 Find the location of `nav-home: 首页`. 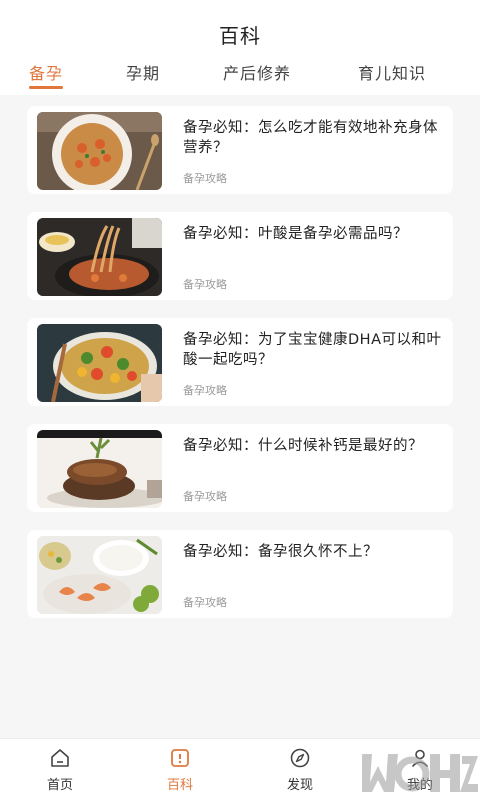

nav-home: 首页 is located at coordinates (60, 770).